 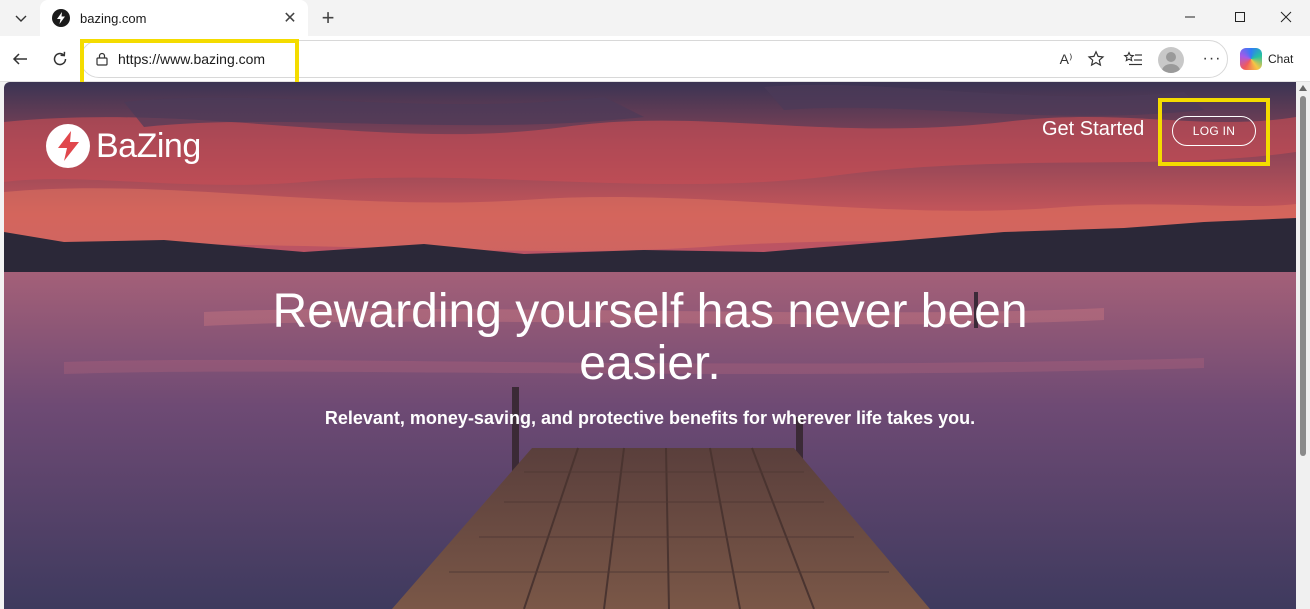 What do you see at coordinates (1281, 59) in the screenshot?
I see `copilot-label: Chat` at bounding box center [1281, 59].